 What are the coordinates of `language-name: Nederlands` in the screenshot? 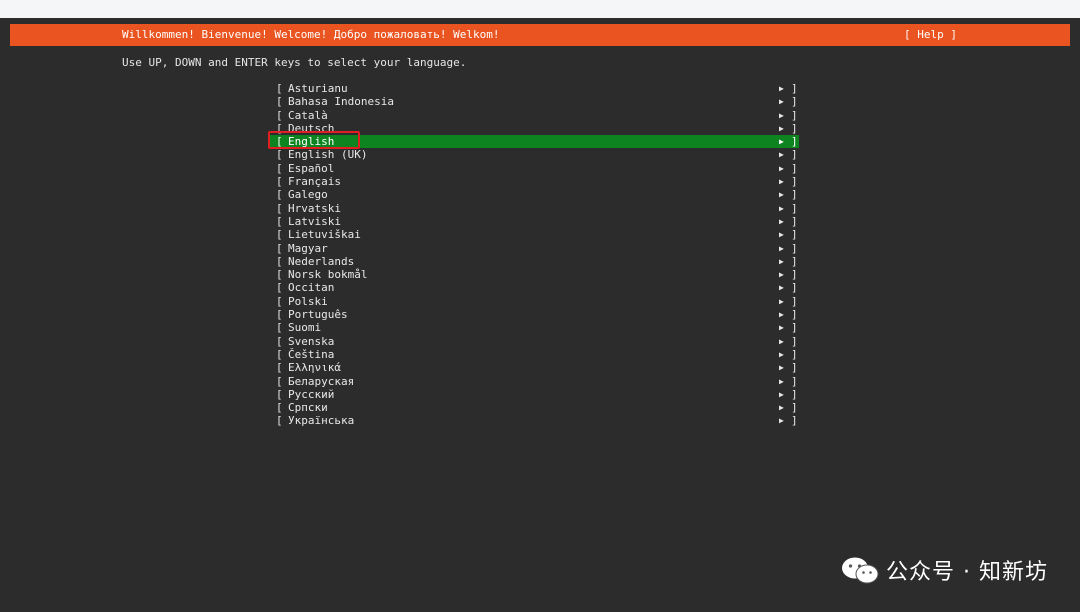 It's located at (321, 261).